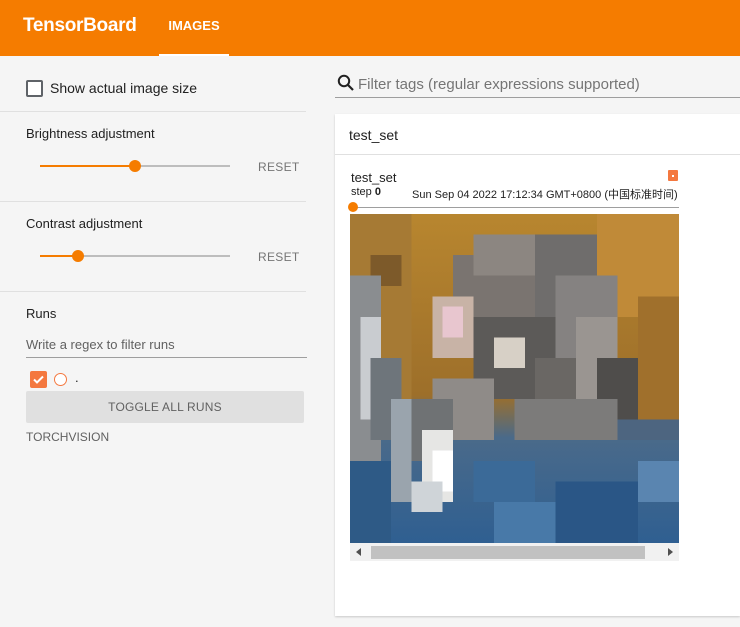 The image size is (740, 627). Describe the element at coordinates (670, 552) in the screenshot. I see `scroll-right-icon` at that location.